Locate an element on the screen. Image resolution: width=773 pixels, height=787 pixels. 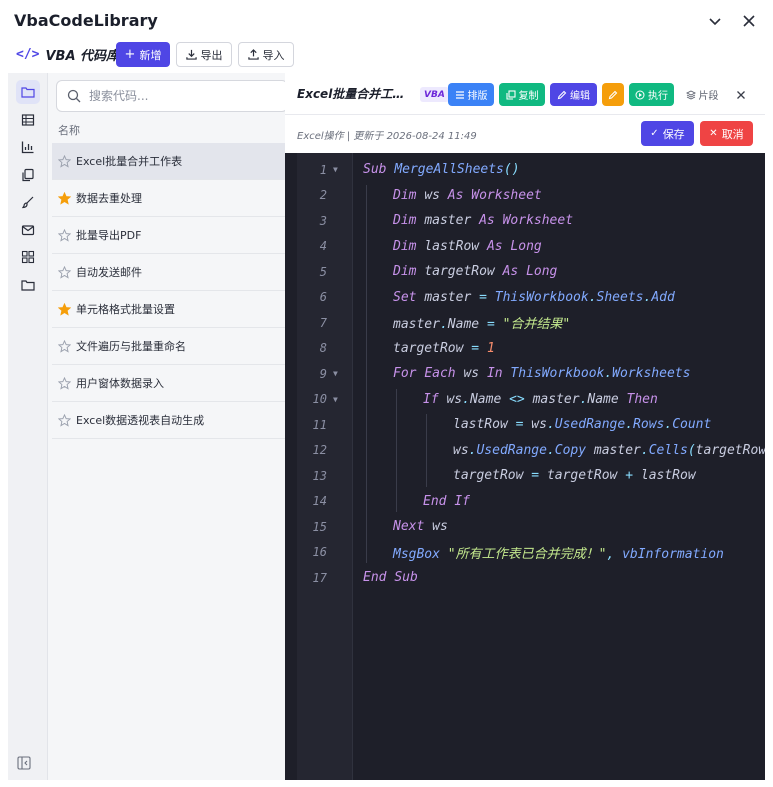
run-button: 执行 is located at coordinates (651, 94).